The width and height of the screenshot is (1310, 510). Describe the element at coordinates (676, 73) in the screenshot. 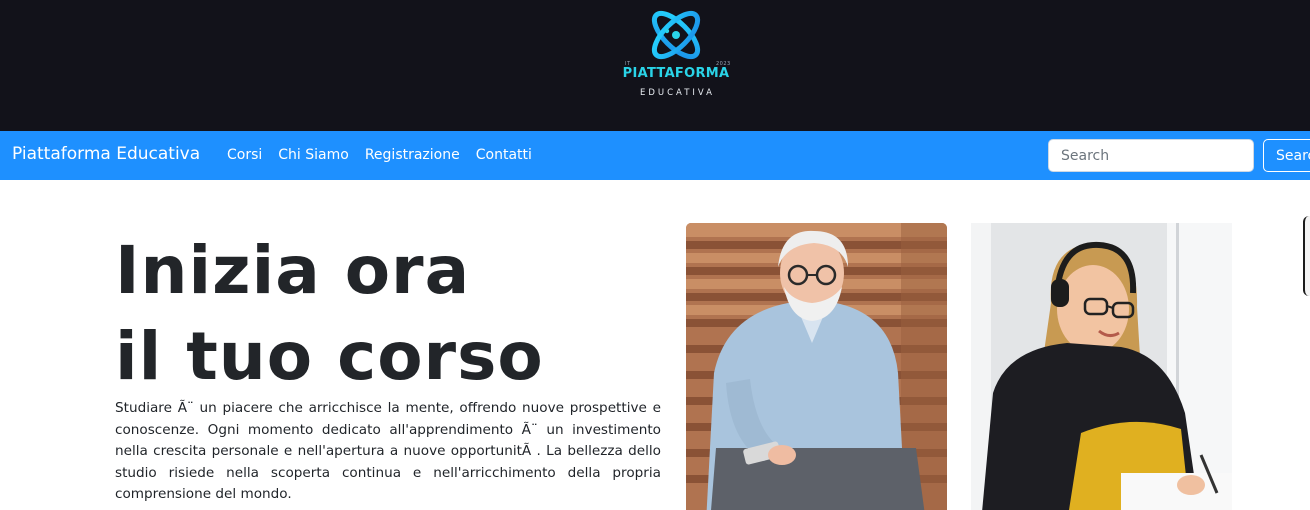

I see `logo-title: PIATTAFORMA` at that location.